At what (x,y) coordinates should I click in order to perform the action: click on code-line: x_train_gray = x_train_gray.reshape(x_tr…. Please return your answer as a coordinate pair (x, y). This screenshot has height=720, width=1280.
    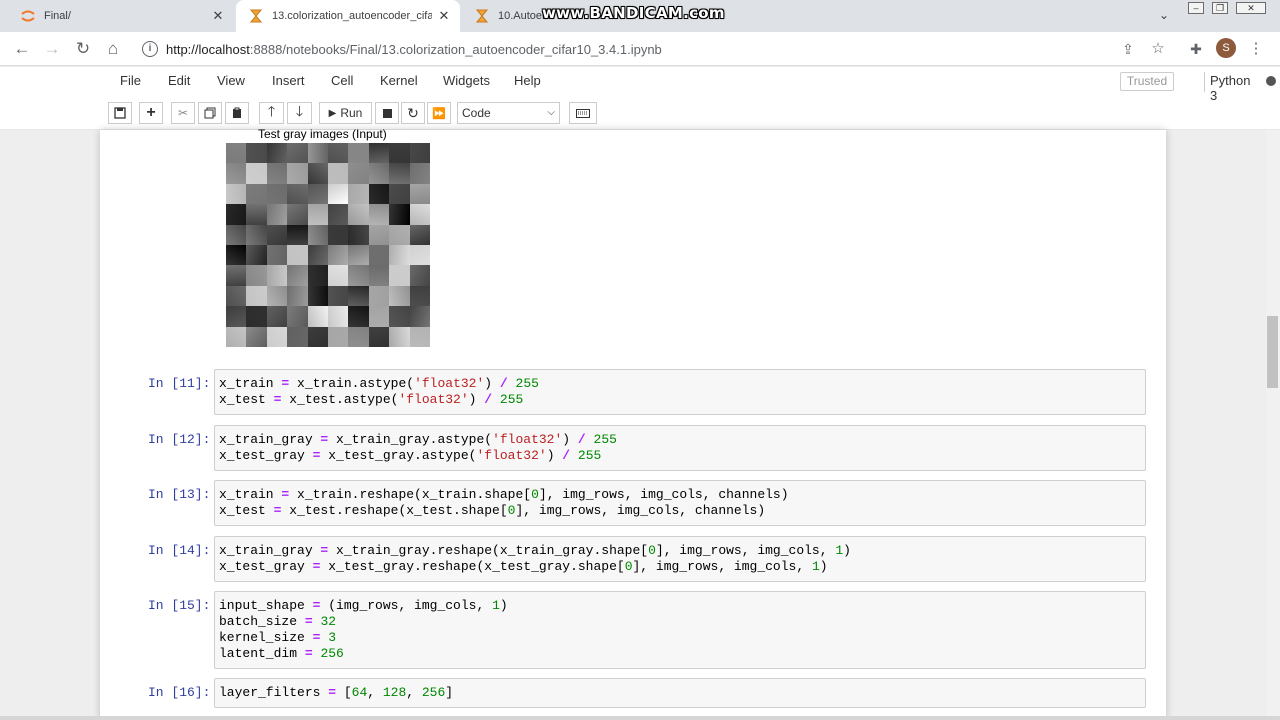
    Looking at the image, I should click on (680, 551).